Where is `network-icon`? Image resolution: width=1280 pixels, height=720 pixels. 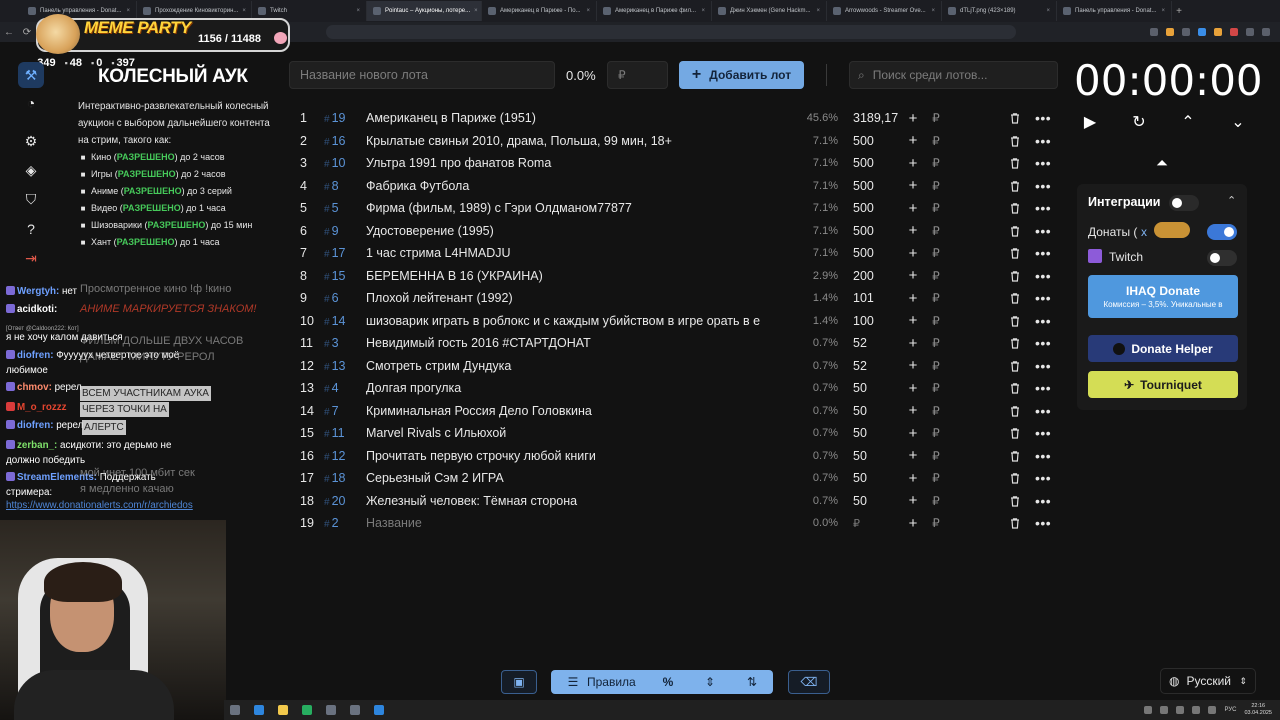 network-icon is located at coordinates (1196, 710).